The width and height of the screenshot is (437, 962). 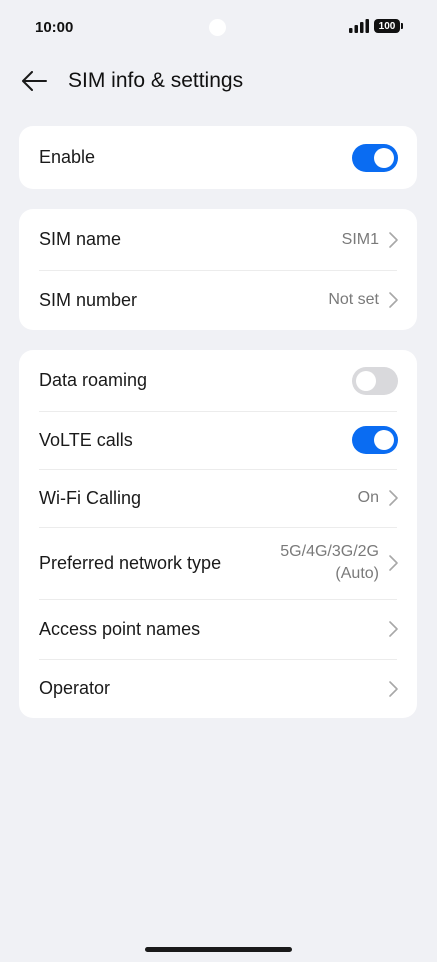 I want to click on preferred-network-value-line1: 5G/4G/3G/2G, so click(x=329, y=551).